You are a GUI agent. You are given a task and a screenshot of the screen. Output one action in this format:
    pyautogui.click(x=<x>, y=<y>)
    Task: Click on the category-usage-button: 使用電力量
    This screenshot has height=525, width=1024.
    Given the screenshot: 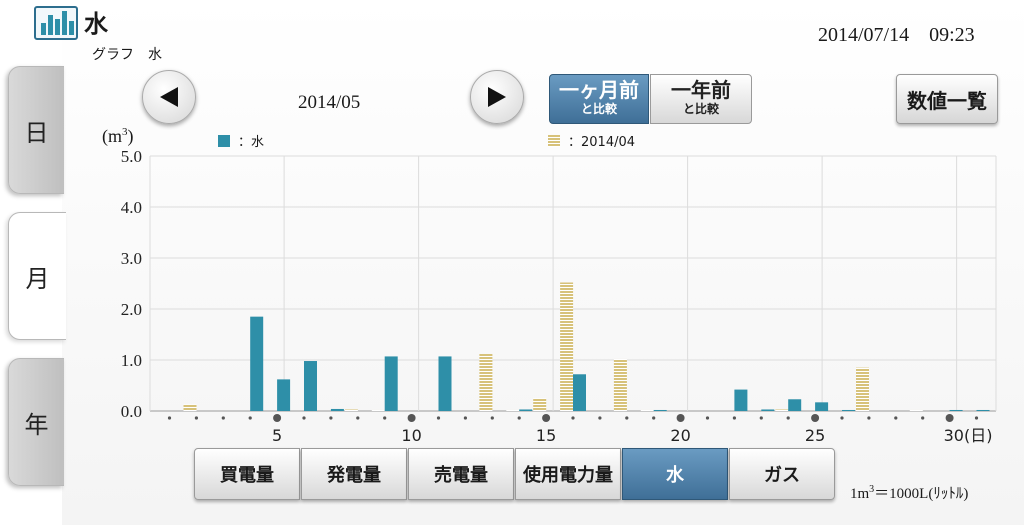 What is the action you would take?
    pyautogui.click(x=568, y=474)
    